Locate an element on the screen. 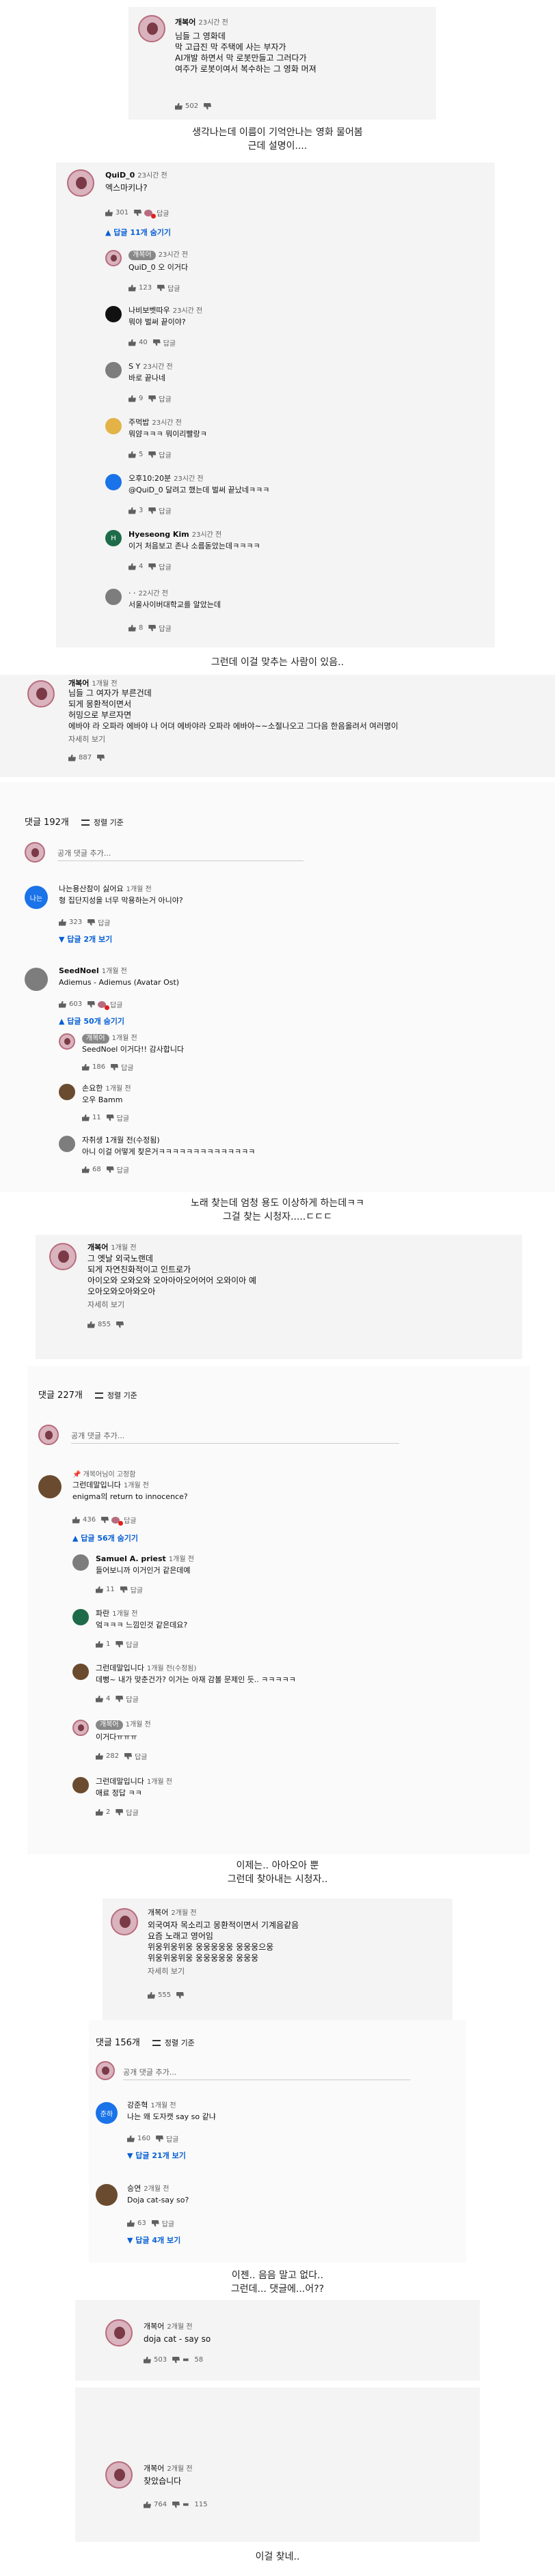 The height and width of the screenshot is (2576, 555). avatar: 준하 is located at coordinates (107, 2113).